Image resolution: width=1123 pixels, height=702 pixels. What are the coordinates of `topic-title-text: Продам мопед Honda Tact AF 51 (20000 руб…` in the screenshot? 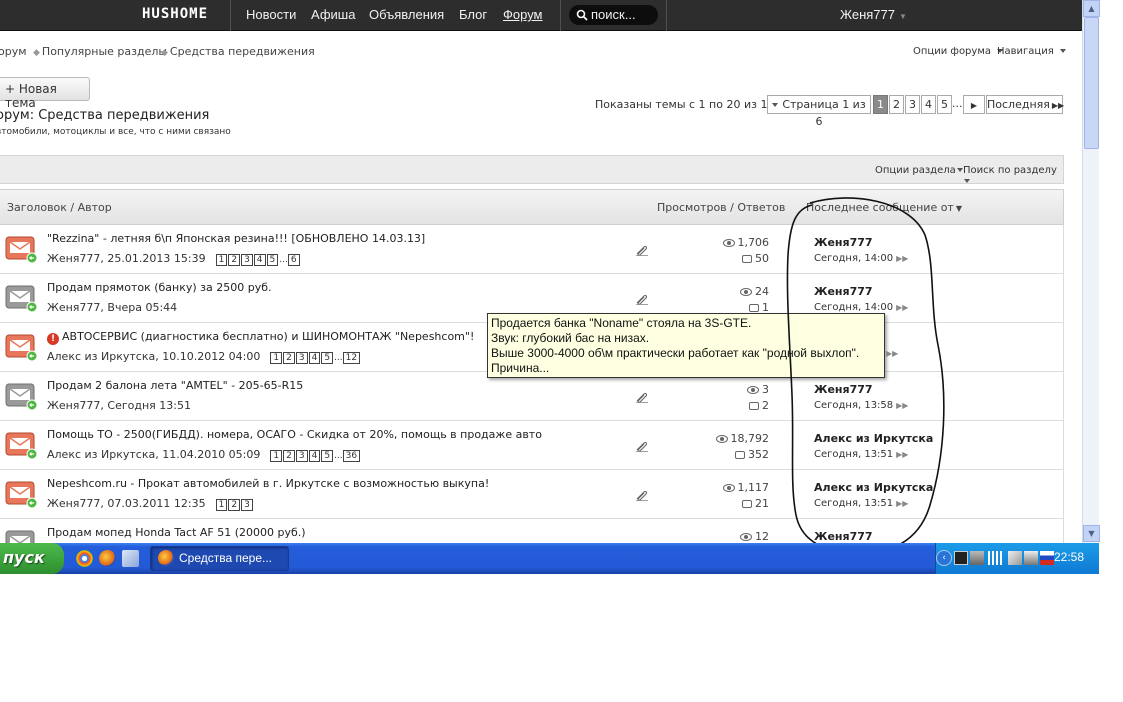 It's located at (176, 532).